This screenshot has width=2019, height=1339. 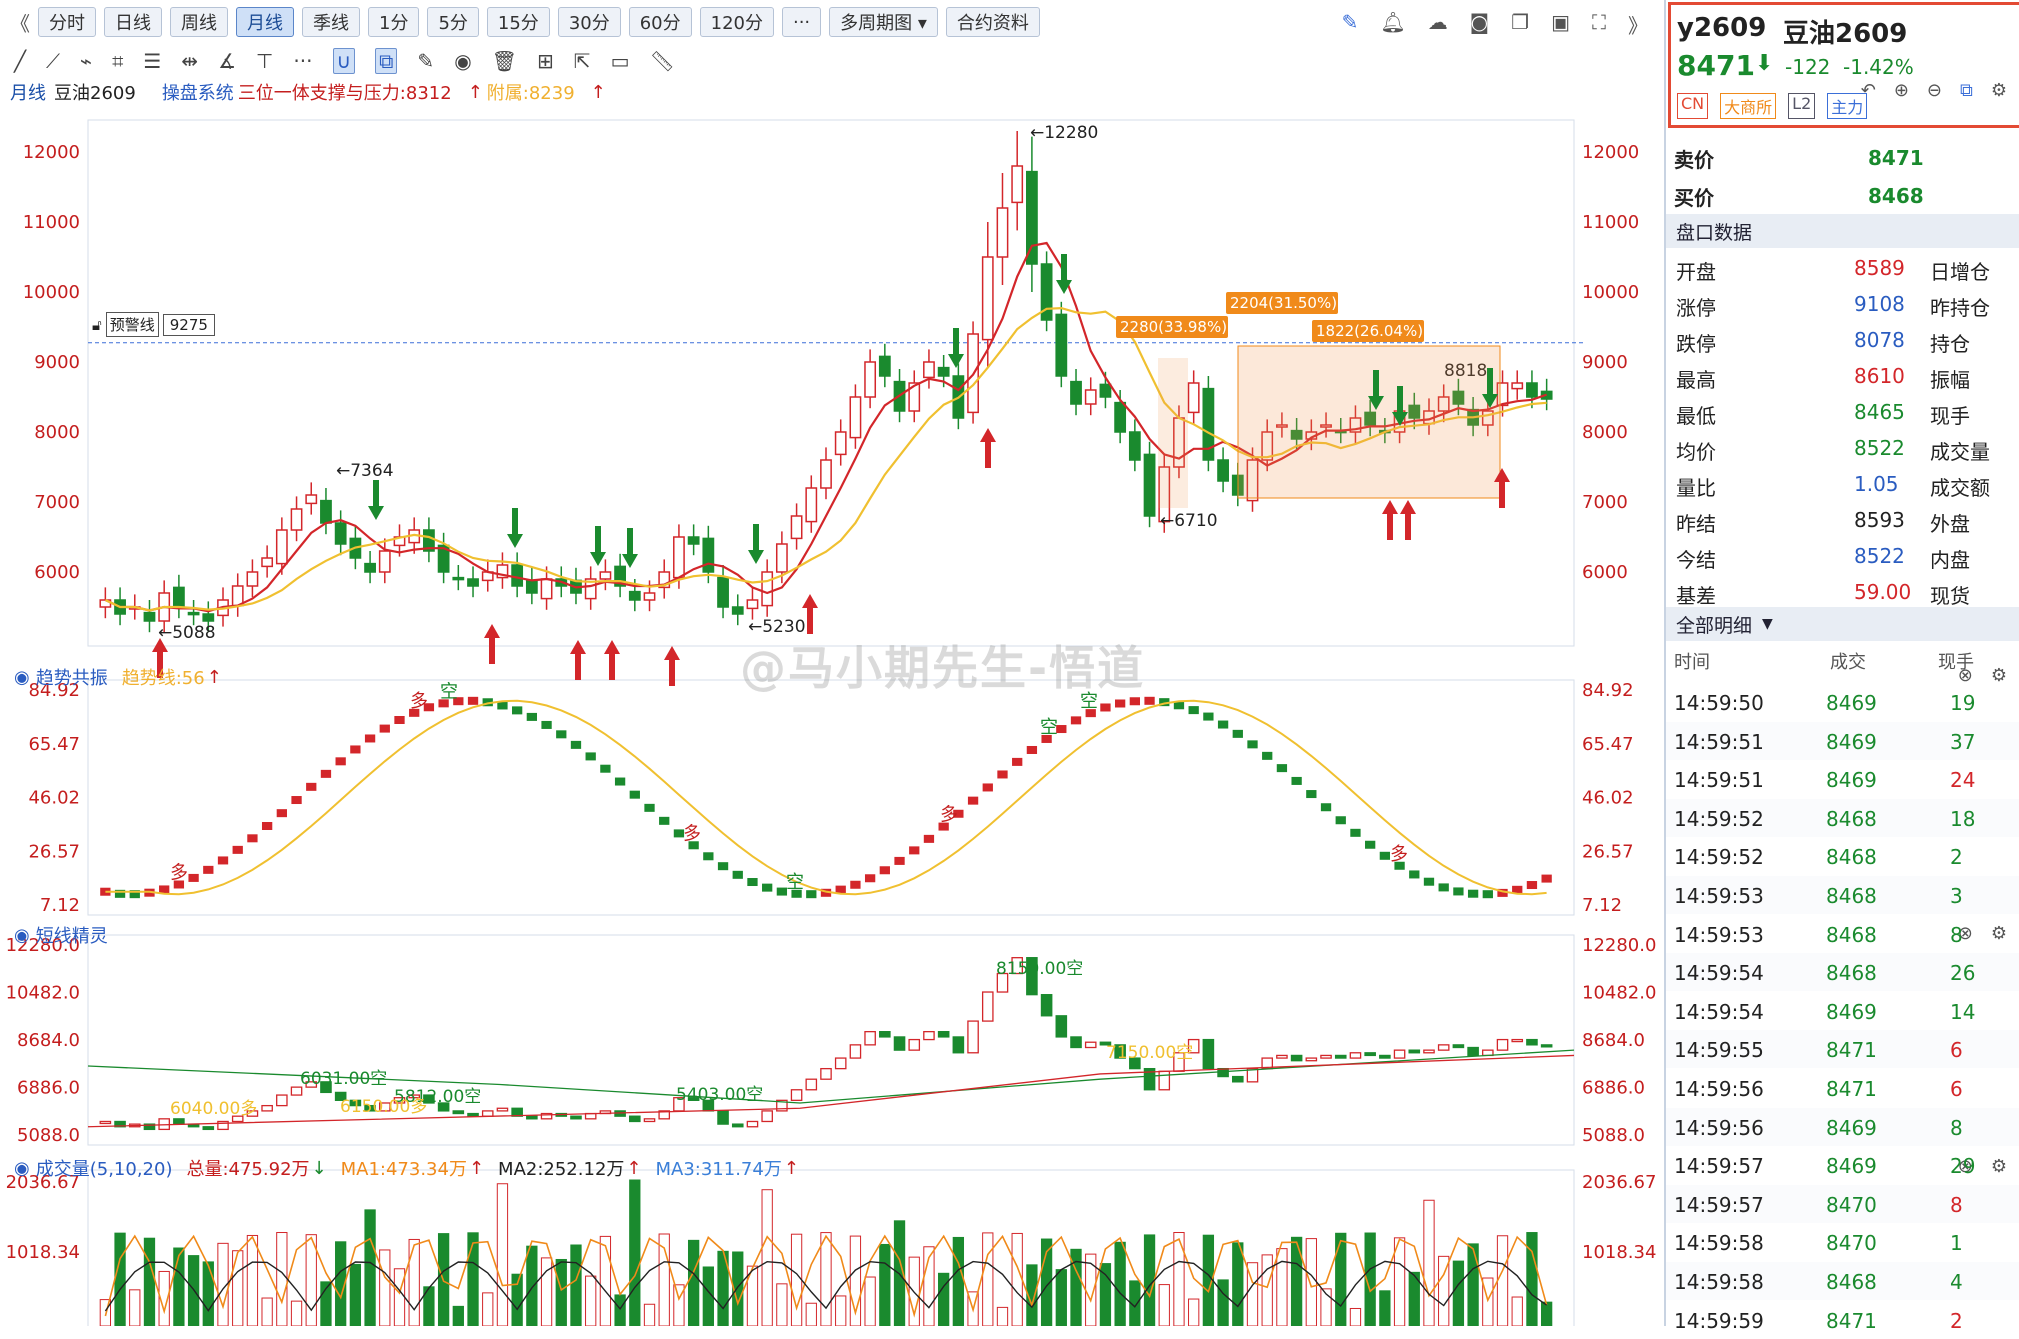 I want to click on period-button: 5分, so click(x=453, y=22).